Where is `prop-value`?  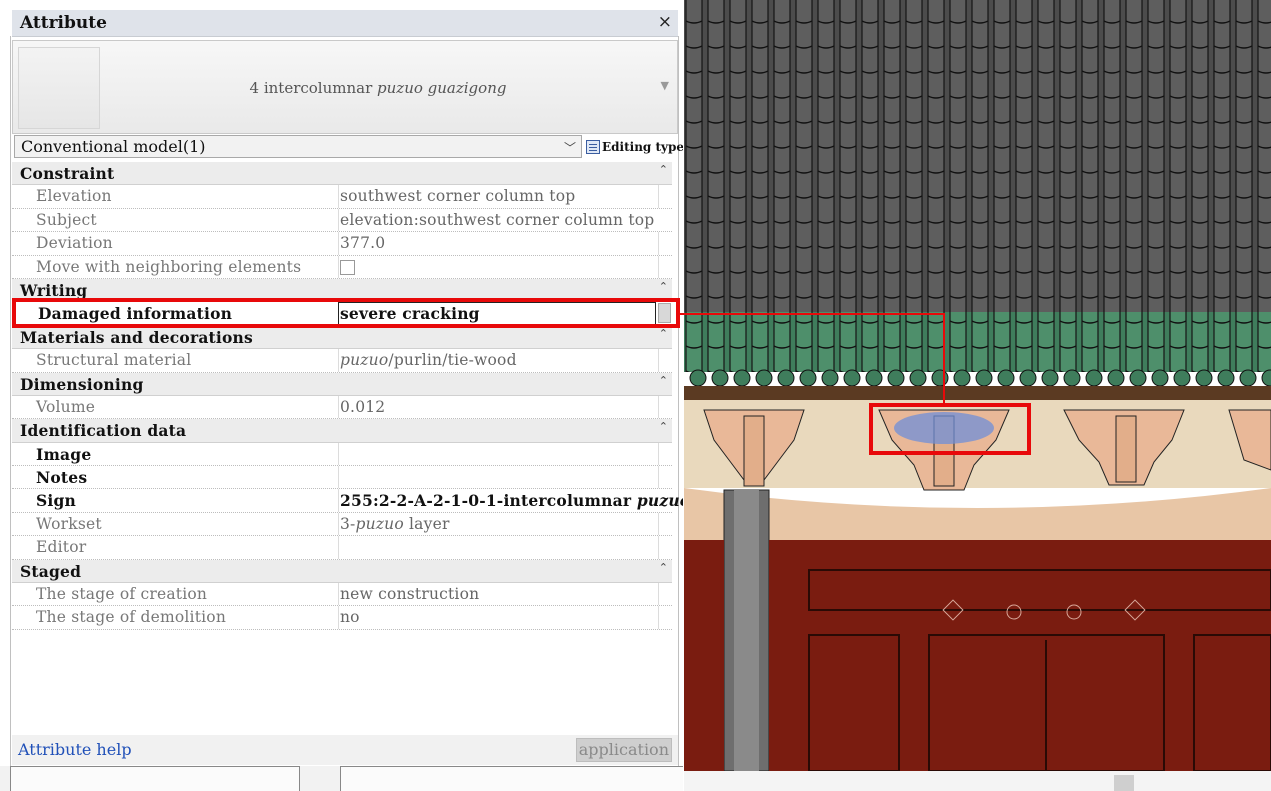 prop-value is located at coordinates (347, 268).